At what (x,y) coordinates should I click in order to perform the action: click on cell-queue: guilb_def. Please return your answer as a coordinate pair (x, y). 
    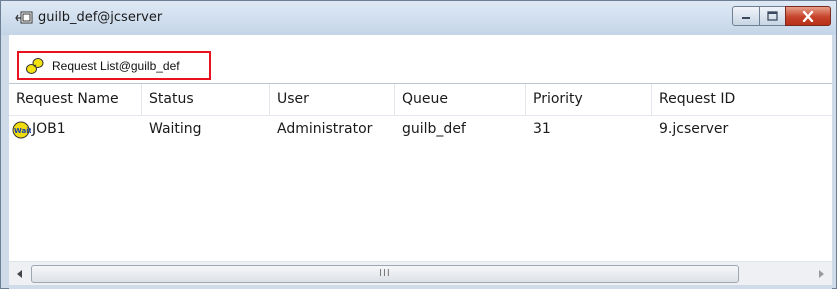
    Looking at the image, I should click on (434, 129).